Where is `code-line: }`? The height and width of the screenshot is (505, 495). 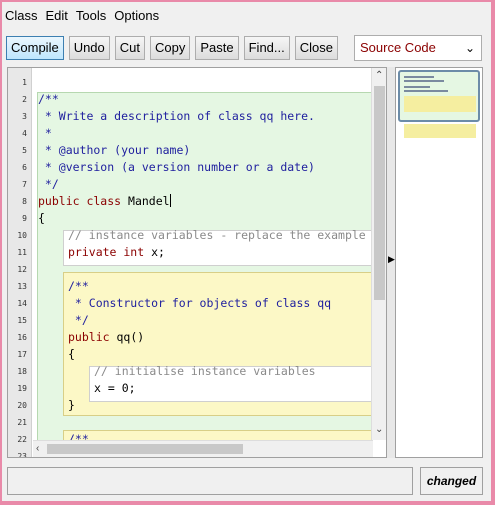 code-line: } is located at coordinates (71, 405).